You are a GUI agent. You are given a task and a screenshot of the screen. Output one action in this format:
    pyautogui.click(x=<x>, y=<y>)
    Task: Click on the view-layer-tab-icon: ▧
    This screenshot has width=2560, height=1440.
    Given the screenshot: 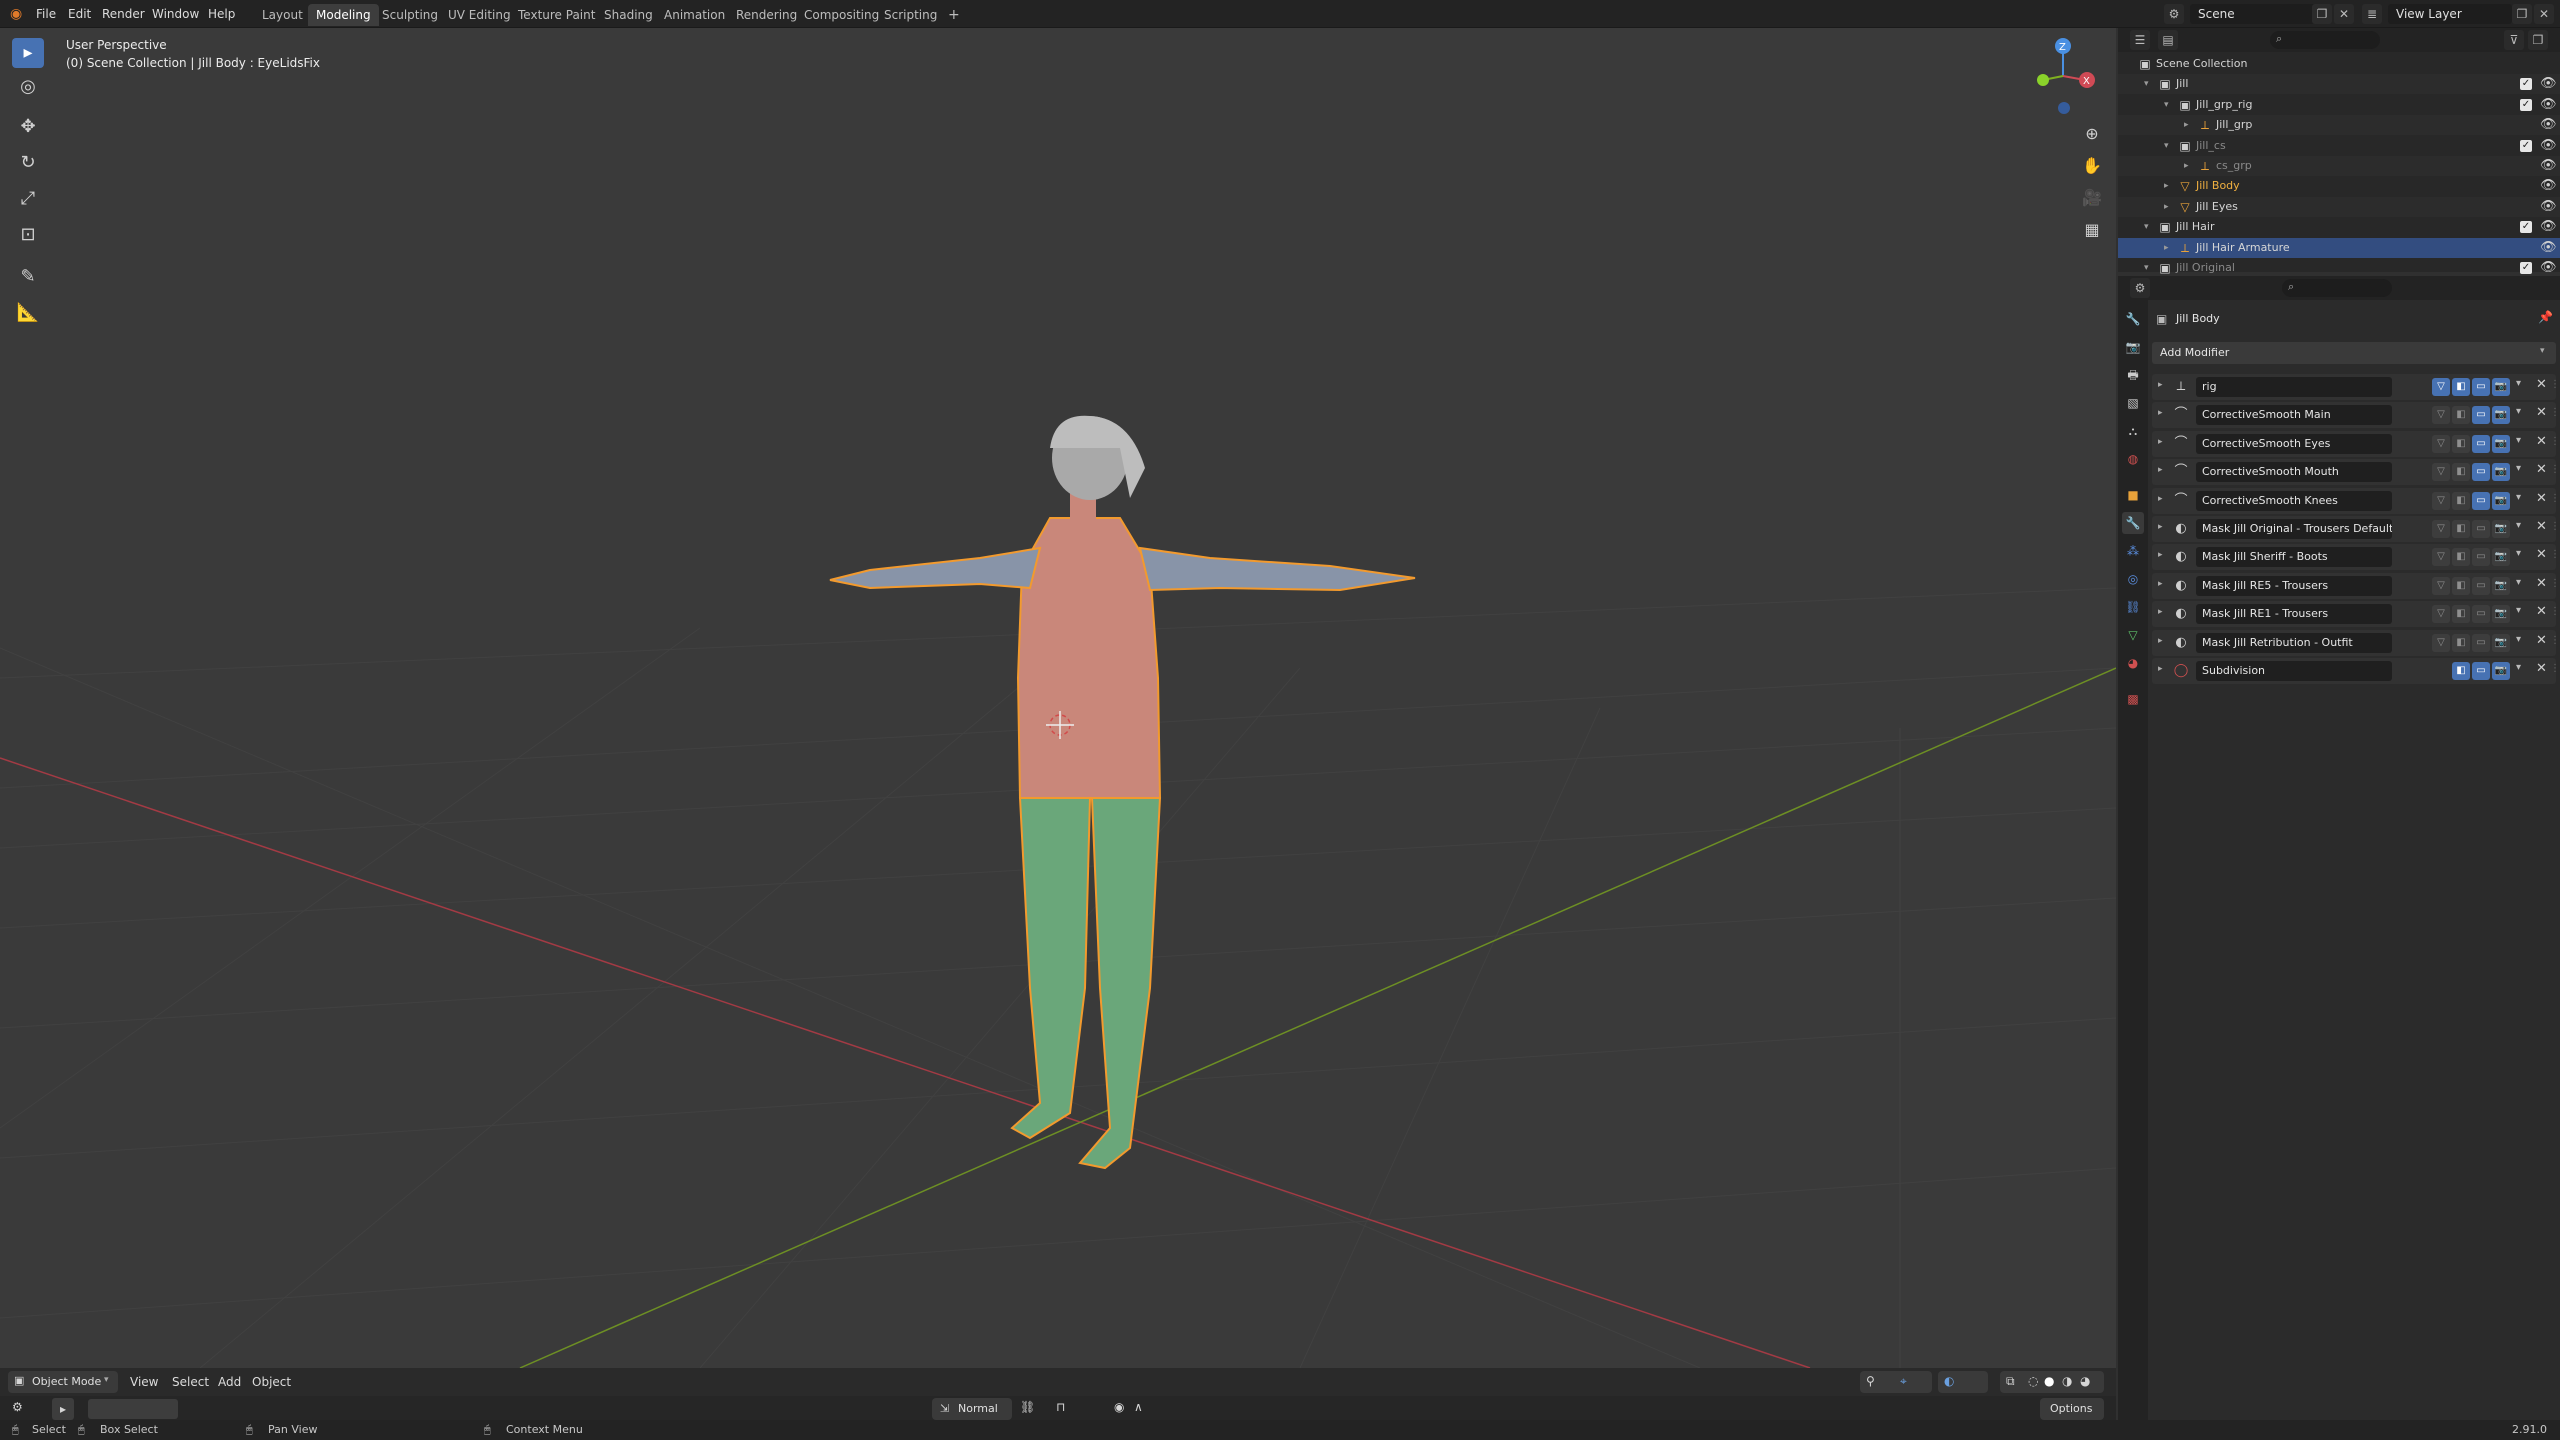 What is the action you would take?
    pyautogui.click(x=2133, y=403)
    